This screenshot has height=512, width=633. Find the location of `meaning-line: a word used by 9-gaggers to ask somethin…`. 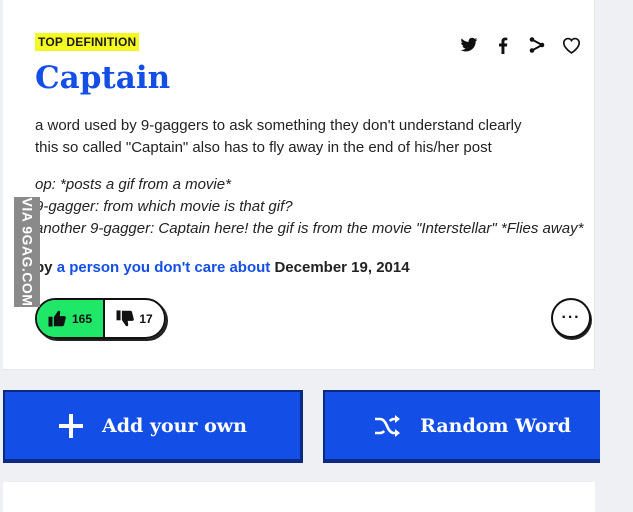

meaning-line: a word used by 9-gaggers to ask somethin… is located at coordinates (278, 125).